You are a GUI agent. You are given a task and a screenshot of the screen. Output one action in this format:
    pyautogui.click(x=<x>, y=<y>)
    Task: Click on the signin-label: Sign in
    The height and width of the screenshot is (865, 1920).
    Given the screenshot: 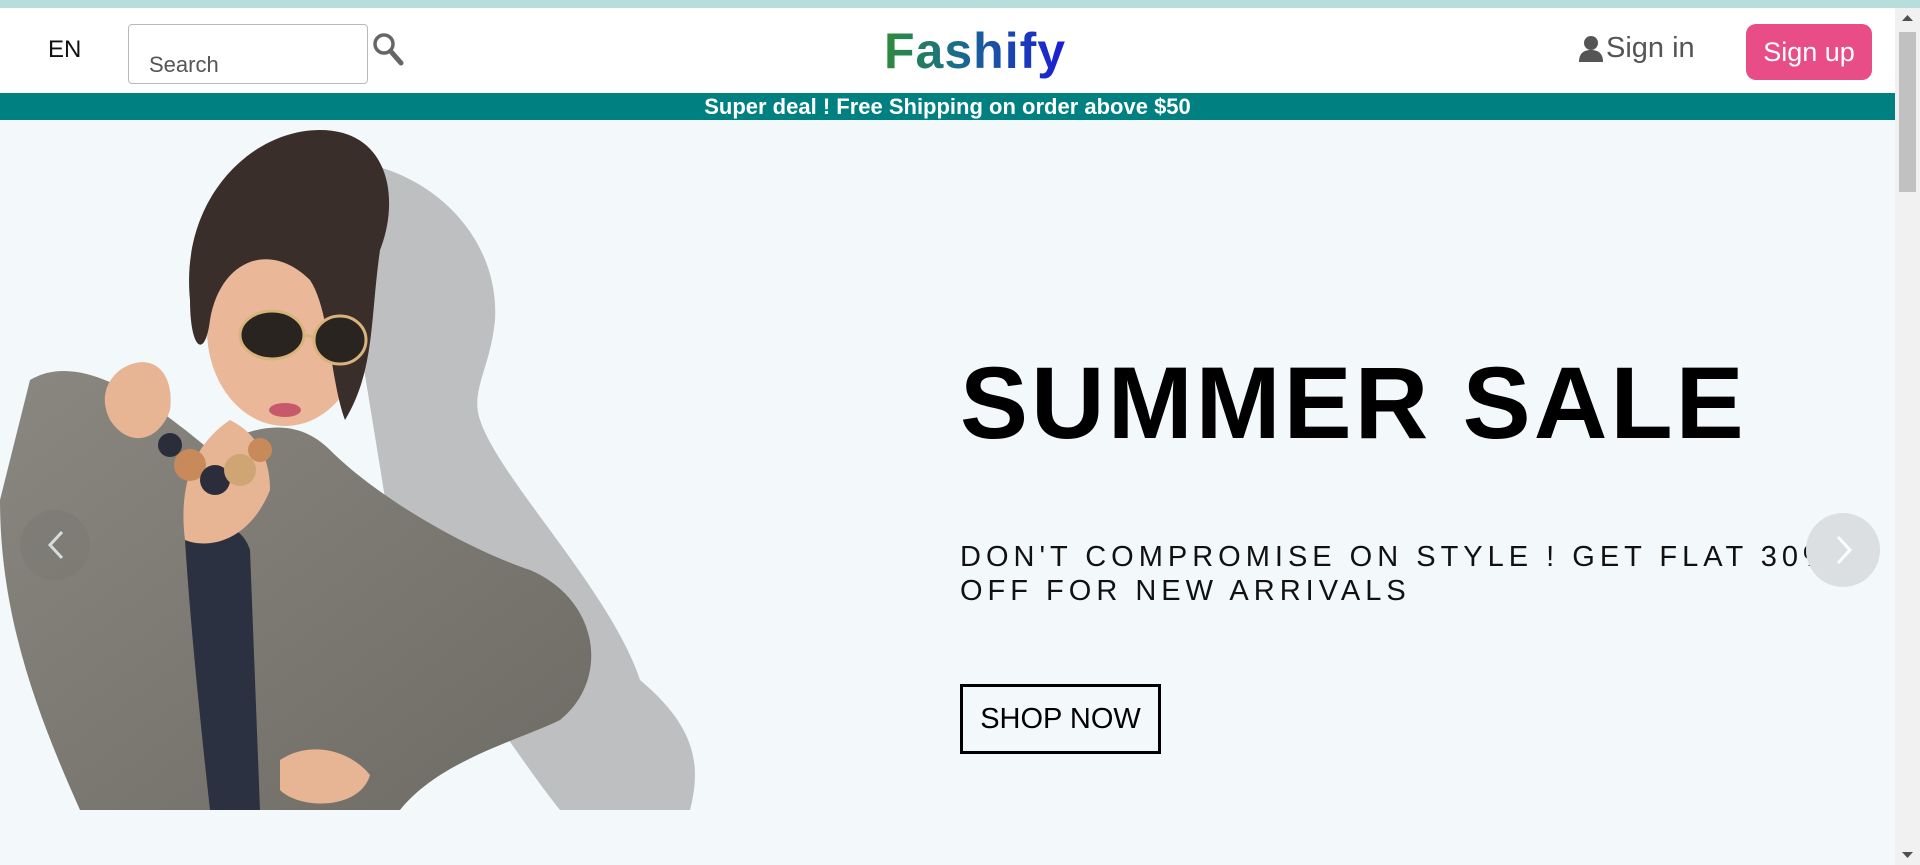 What is the action you would take?
    pyautogui.click(x=1650, y=48)
    